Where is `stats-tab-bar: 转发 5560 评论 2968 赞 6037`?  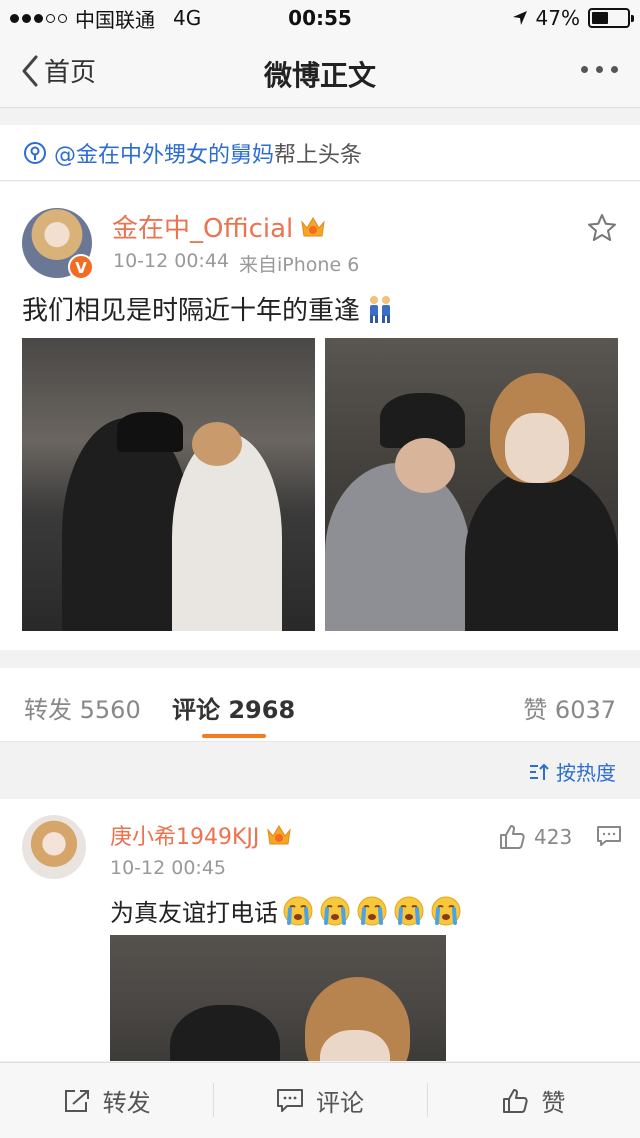 stats-tab-bar: 转发 5560 评论 2968 赞 6037 is located at coordinates (320, 705).